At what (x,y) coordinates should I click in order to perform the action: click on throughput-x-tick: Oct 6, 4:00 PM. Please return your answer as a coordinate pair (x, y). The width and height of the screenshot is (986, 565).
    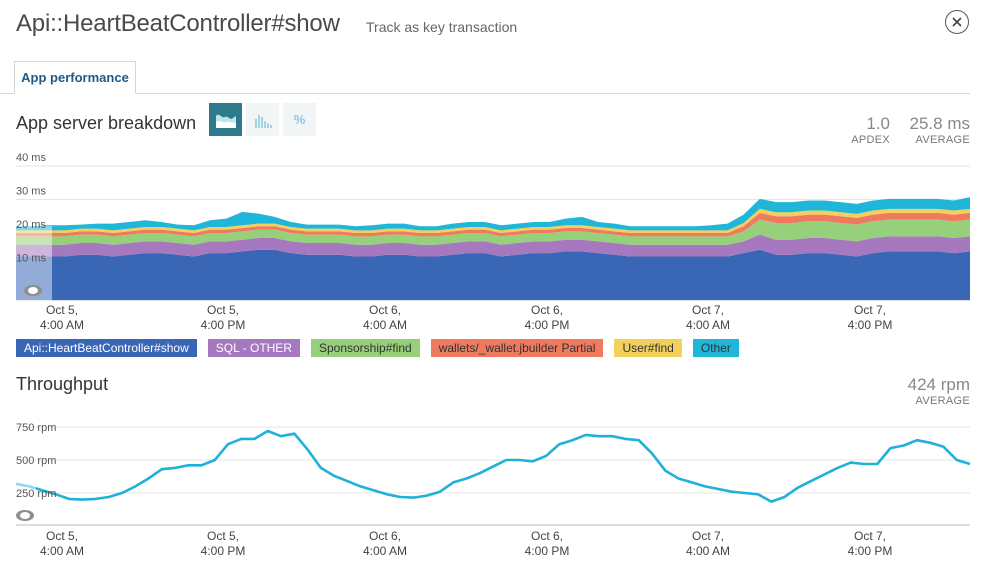
    Looking at the image, I should click on (547, 544).